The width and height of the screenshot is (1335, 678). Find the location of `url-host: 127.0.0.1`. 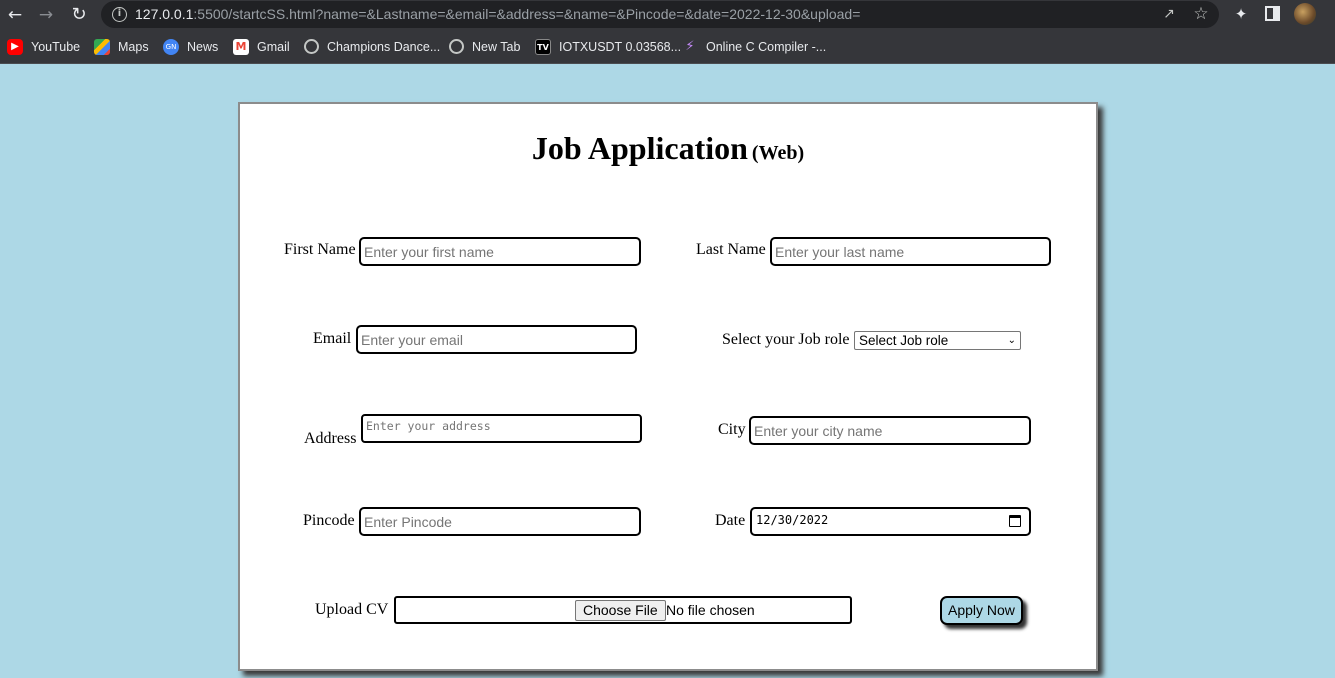

url-host: 127.0.0.1 is located at coordinates (164, 14).